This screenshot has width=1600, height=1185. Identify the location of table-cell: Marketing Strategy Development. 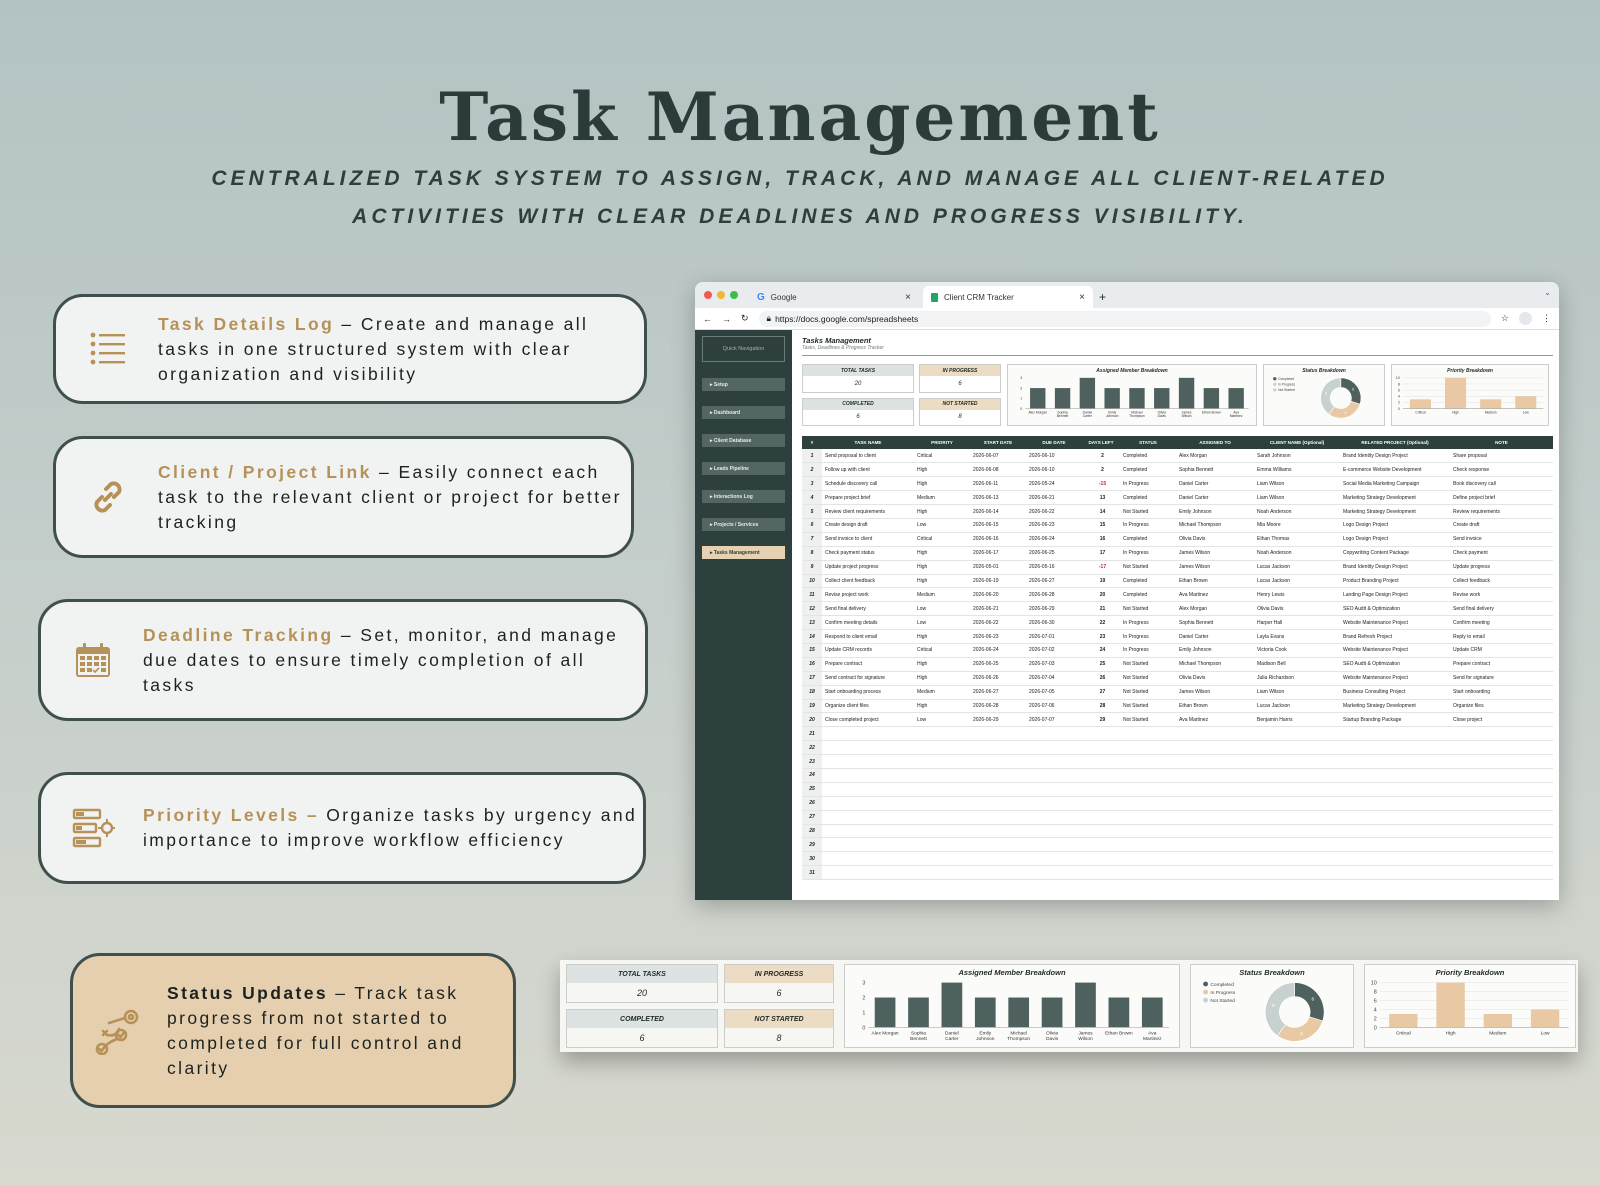
(1395, 511).